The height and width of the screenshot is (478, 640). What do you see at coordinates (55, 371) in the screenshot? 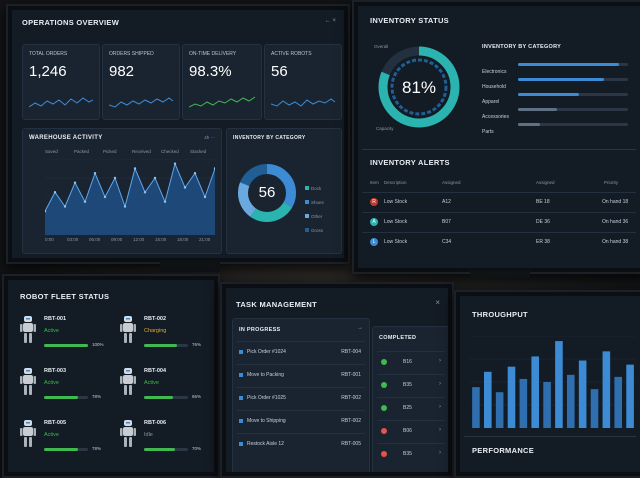
I see `robot-id: RBT-003` at bounding box center [55, 371].